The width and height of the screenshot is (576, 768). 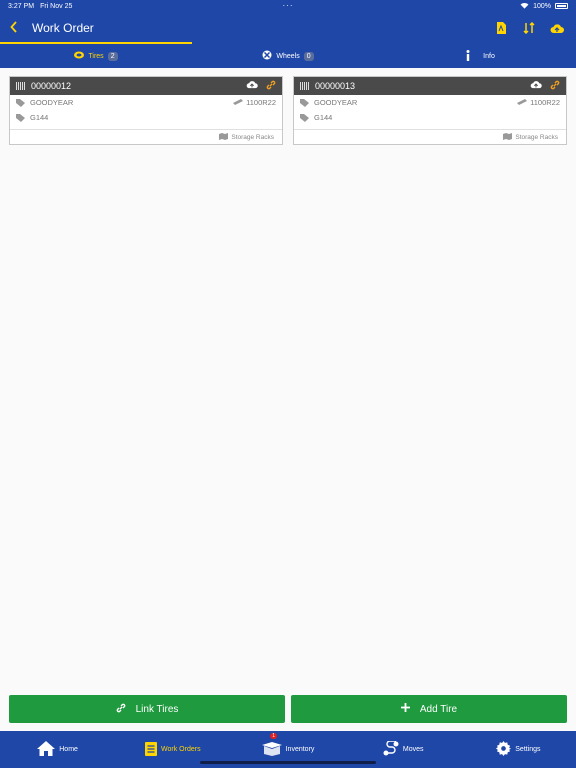 What do you see at coordinates (391, 749) in the screenshot?
I see `route-icon` at bounding box center [391, 749].